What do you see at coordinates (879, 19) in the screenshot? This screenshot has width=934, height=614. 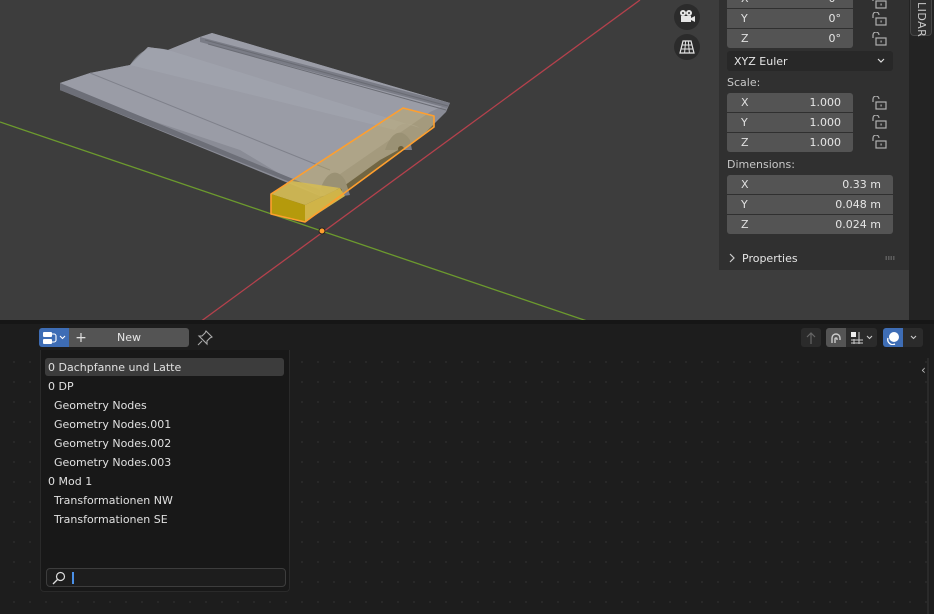 I see `lock-rotation-y-icon` at bounding box center [879, 19].